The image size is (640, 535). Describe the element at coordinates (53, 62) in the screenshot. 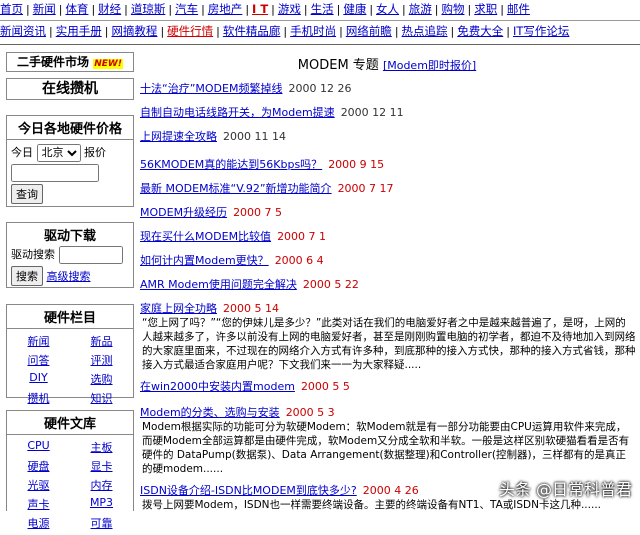

I see `used-market-label: 二手硬件市场` at that location.